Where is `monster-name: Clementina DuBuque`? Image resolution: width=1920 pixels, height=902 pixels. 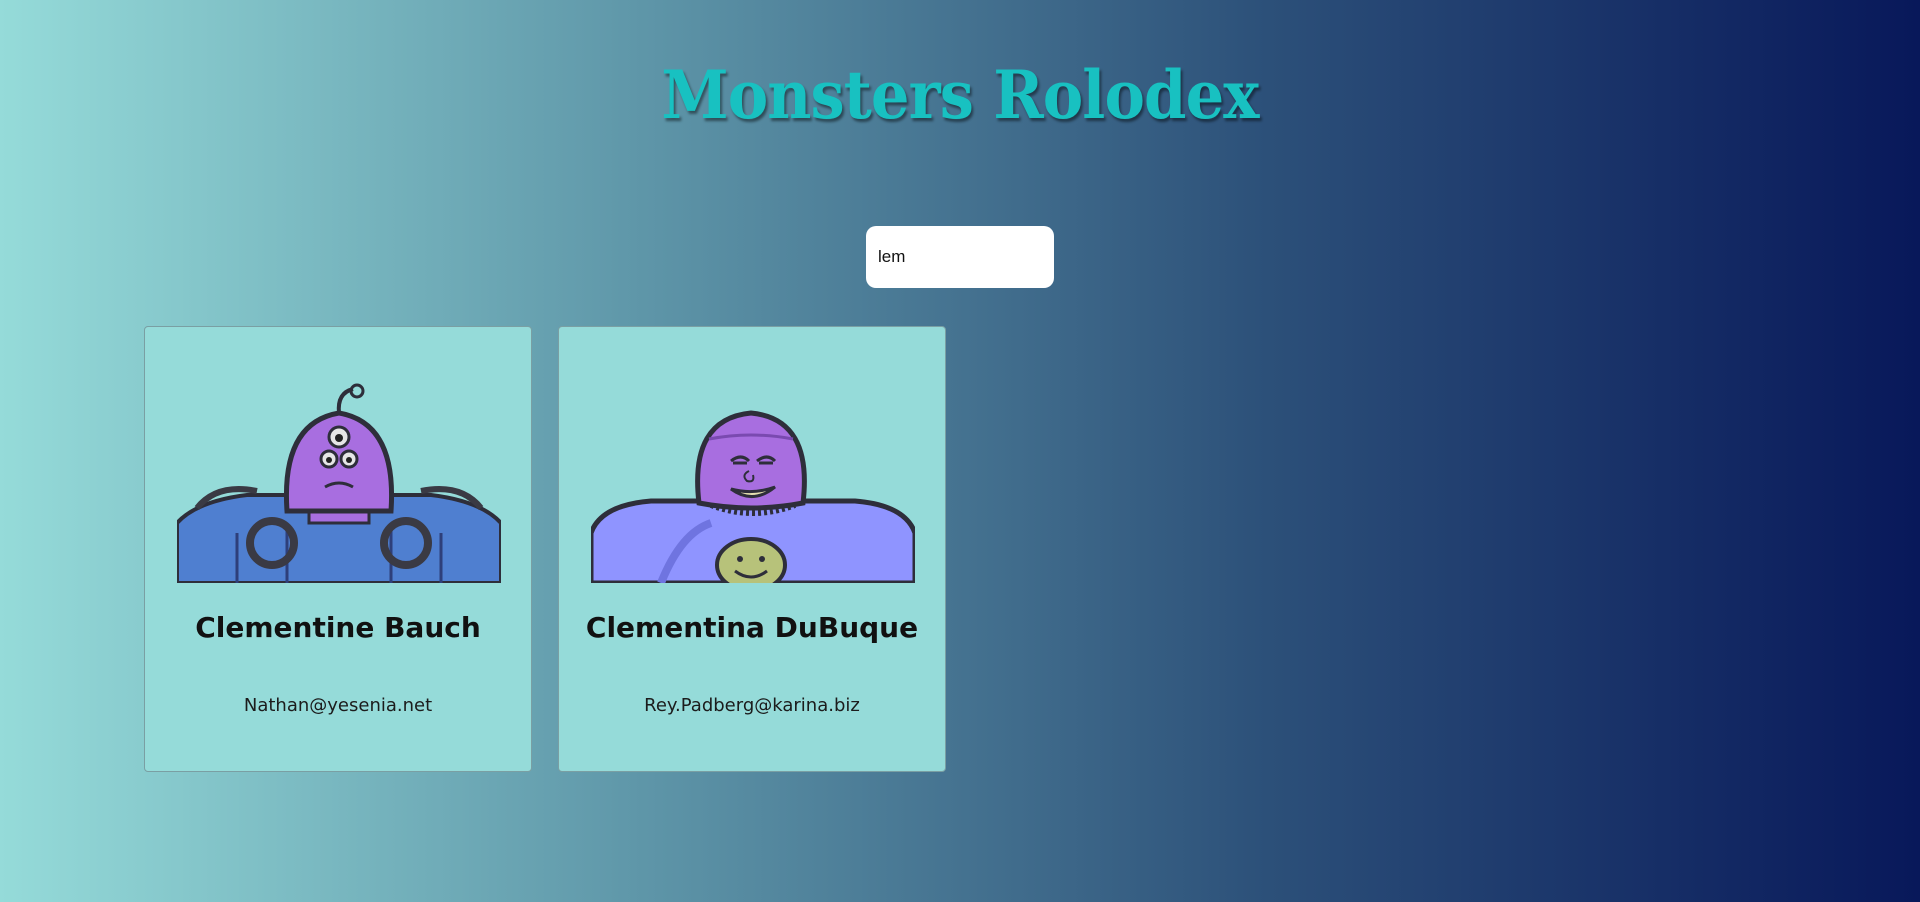 monster-name: Clementina DuBuque is located at coordinates (752, 627).